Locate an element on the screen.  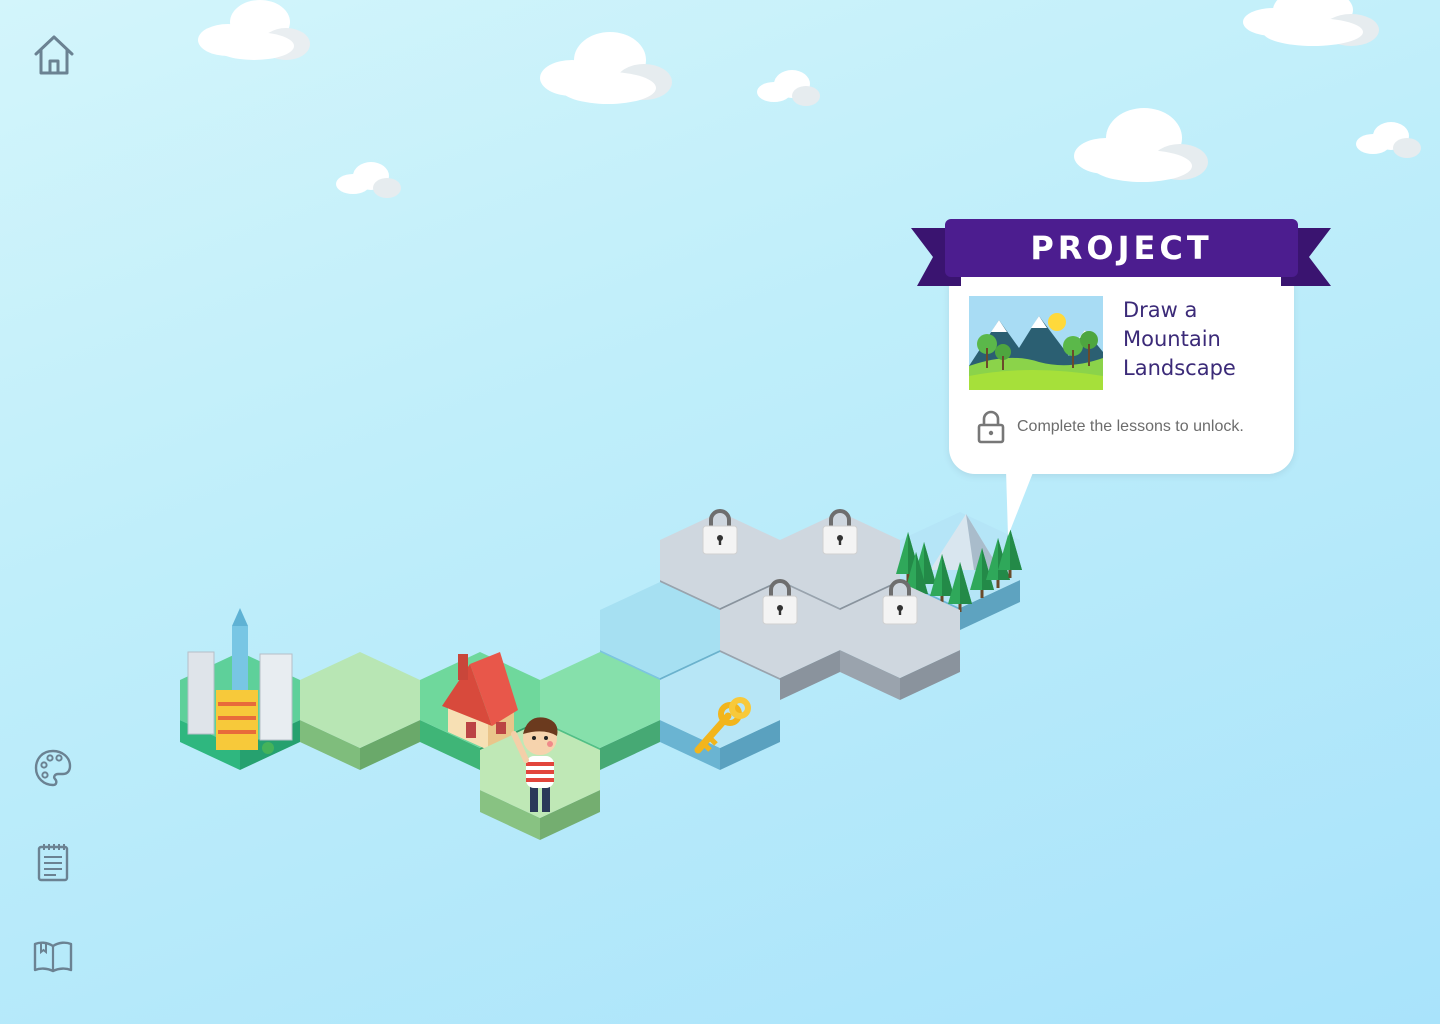
project-banner-label: PROJECT is located at coordinates (1121, 248).